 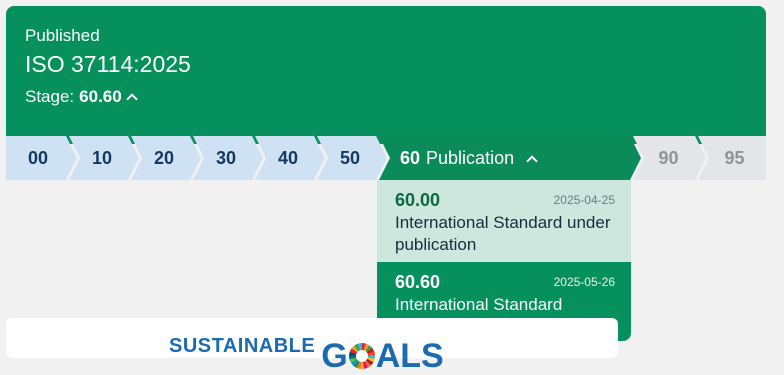 What do you see at coordinates (418, 200) in the screenshot?
I see `substage-code: 60.00` at bounding box center [418, 200].